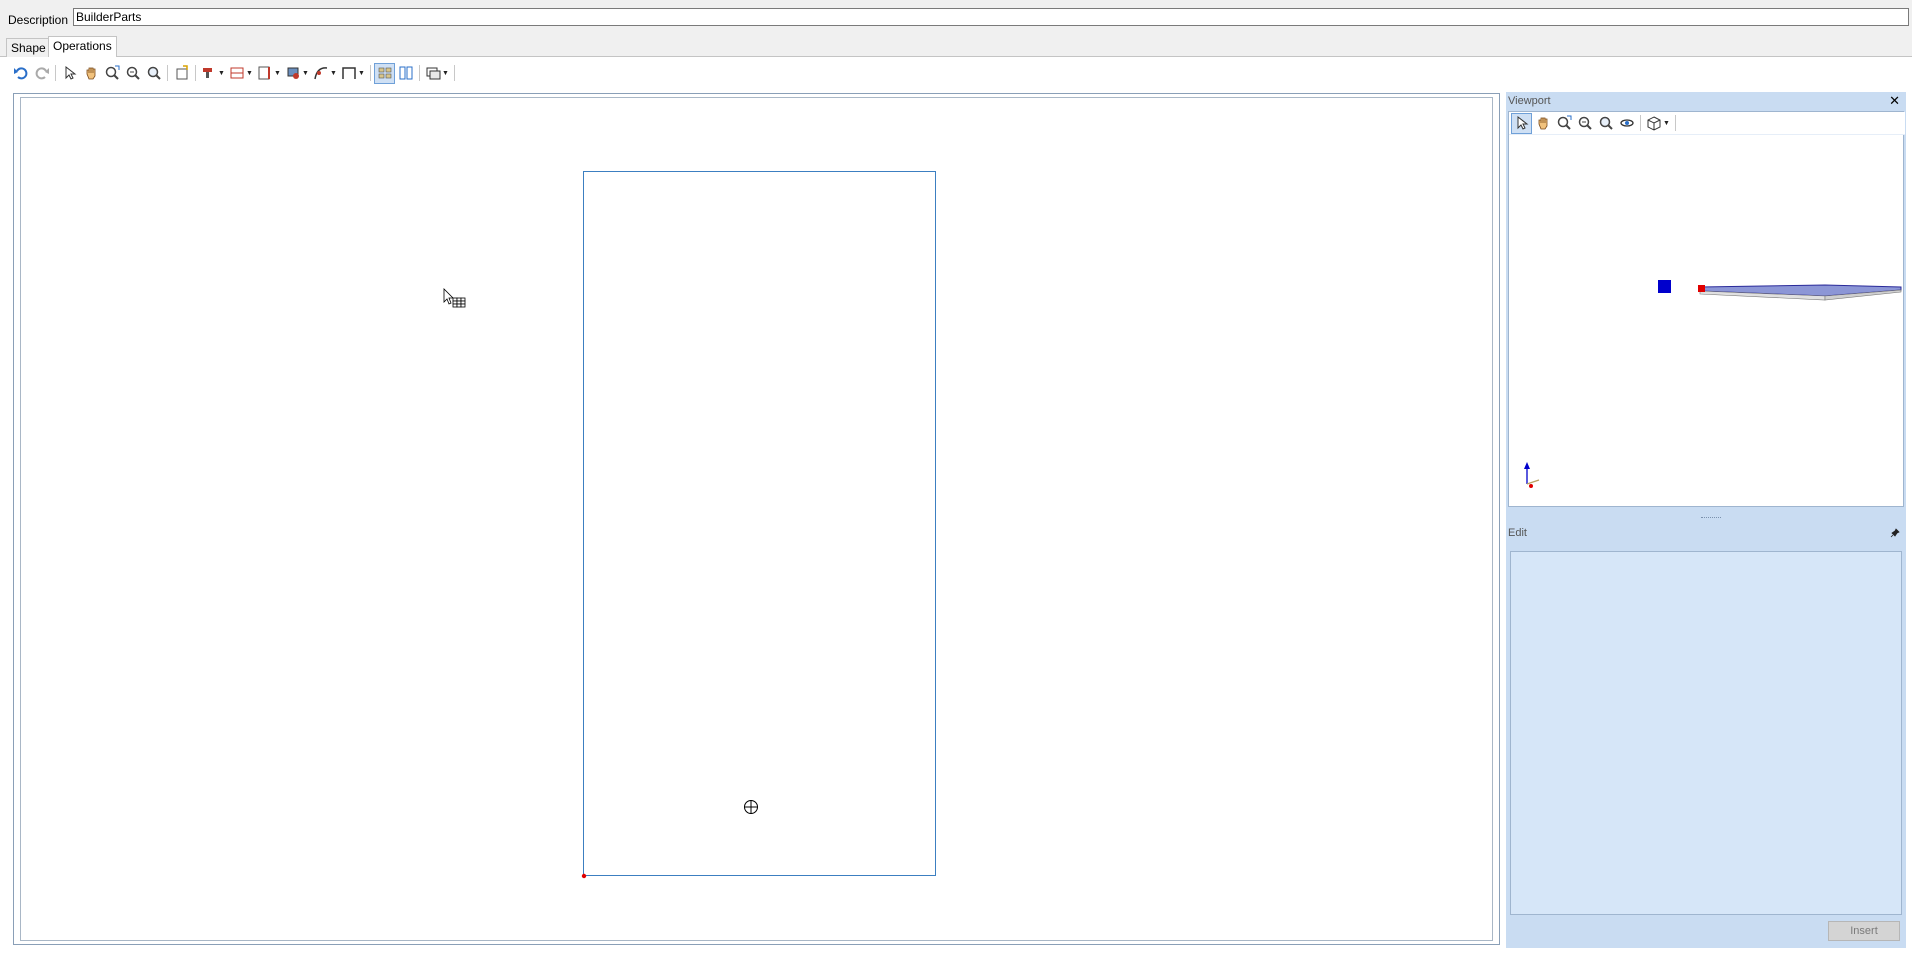 The width and height of the screenshot is (1912, 953). I want to click on viewport-toolbar: ▼, so click(1707, 123).